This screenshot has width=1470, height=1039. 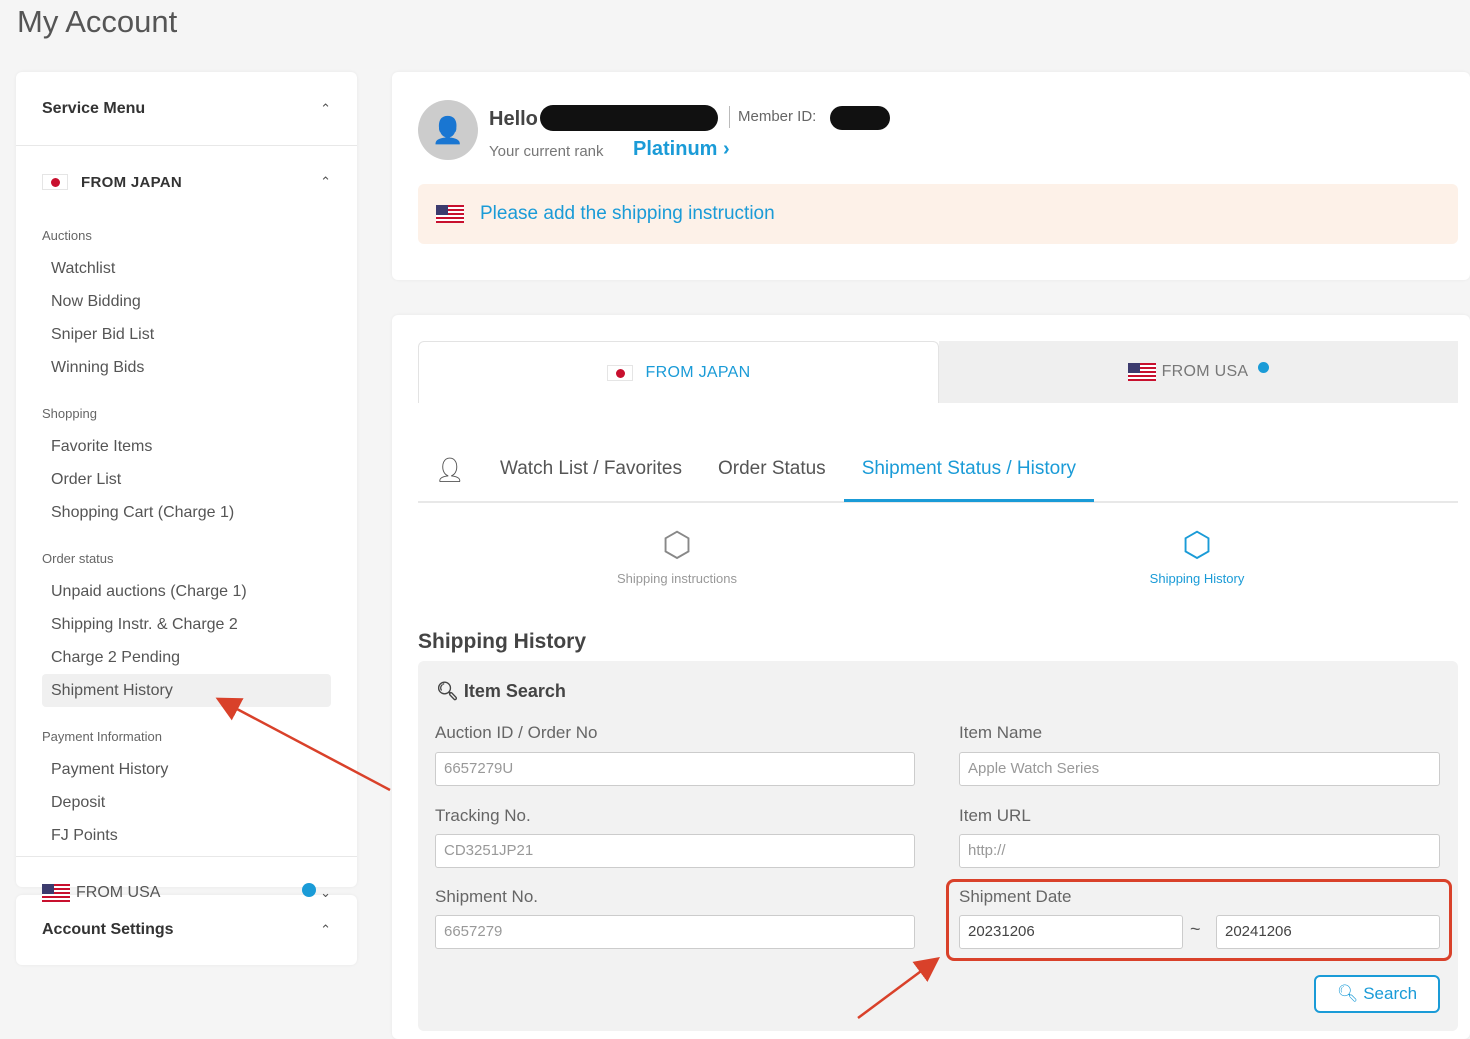 I want to click on chevron-down-icon: ⌄, so click(x=323, y=892).